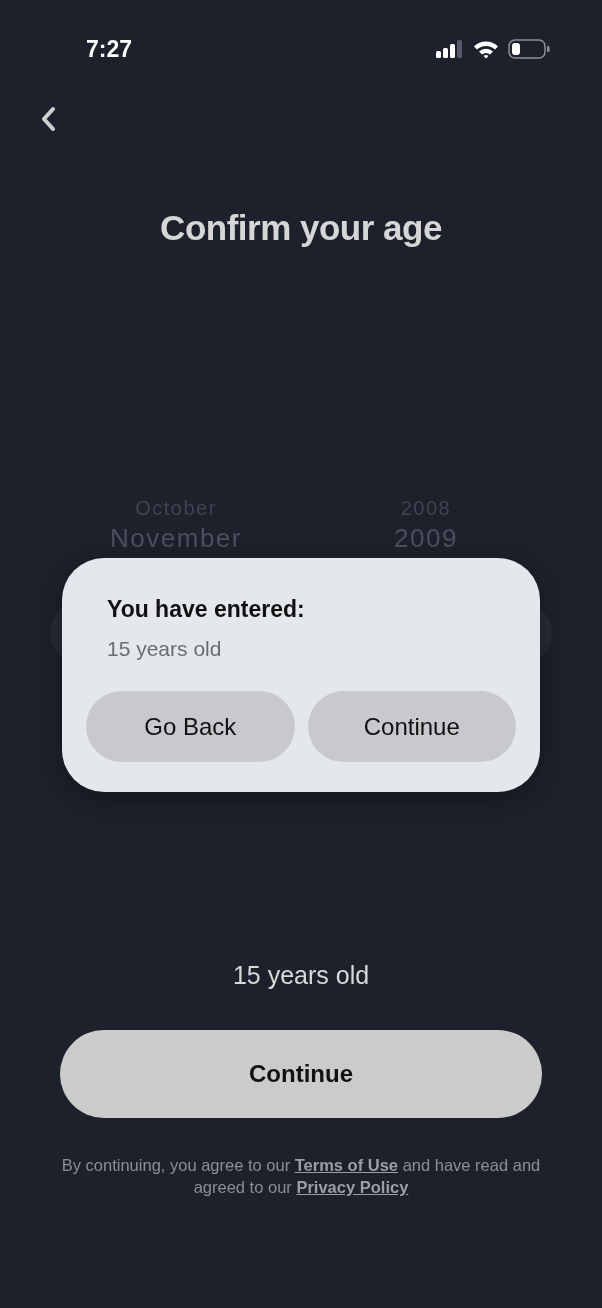  Describe the element at coordinates (109, 49) in the screenshot. I see `status-time: 7:27` at that location.